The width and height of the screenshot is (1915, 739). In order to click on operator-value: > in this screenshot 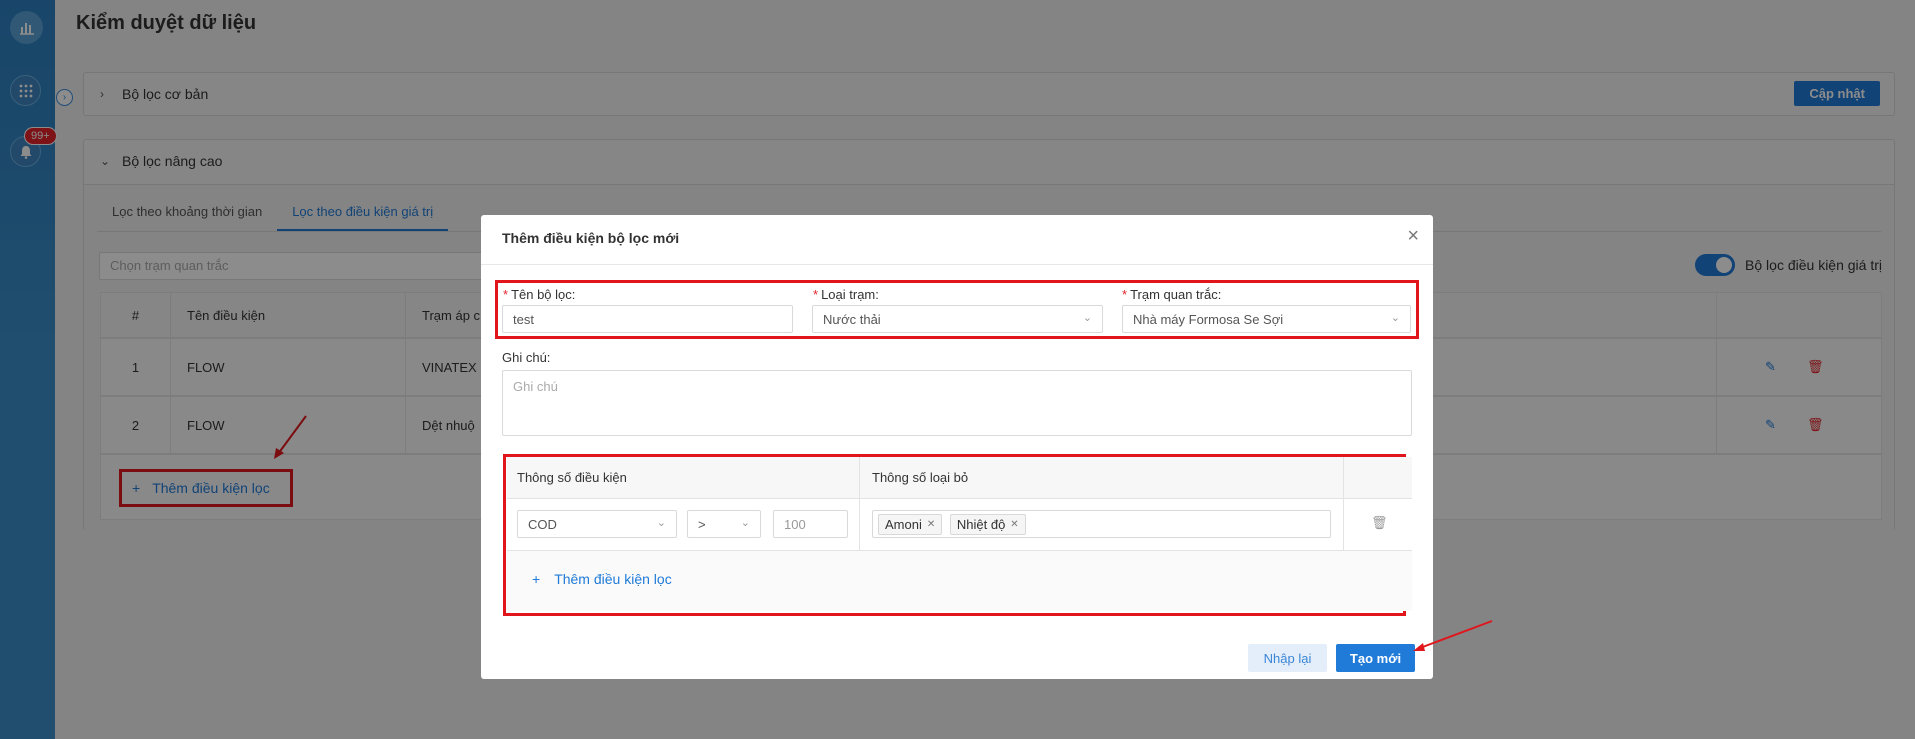, I will do `click(702, 524)`.